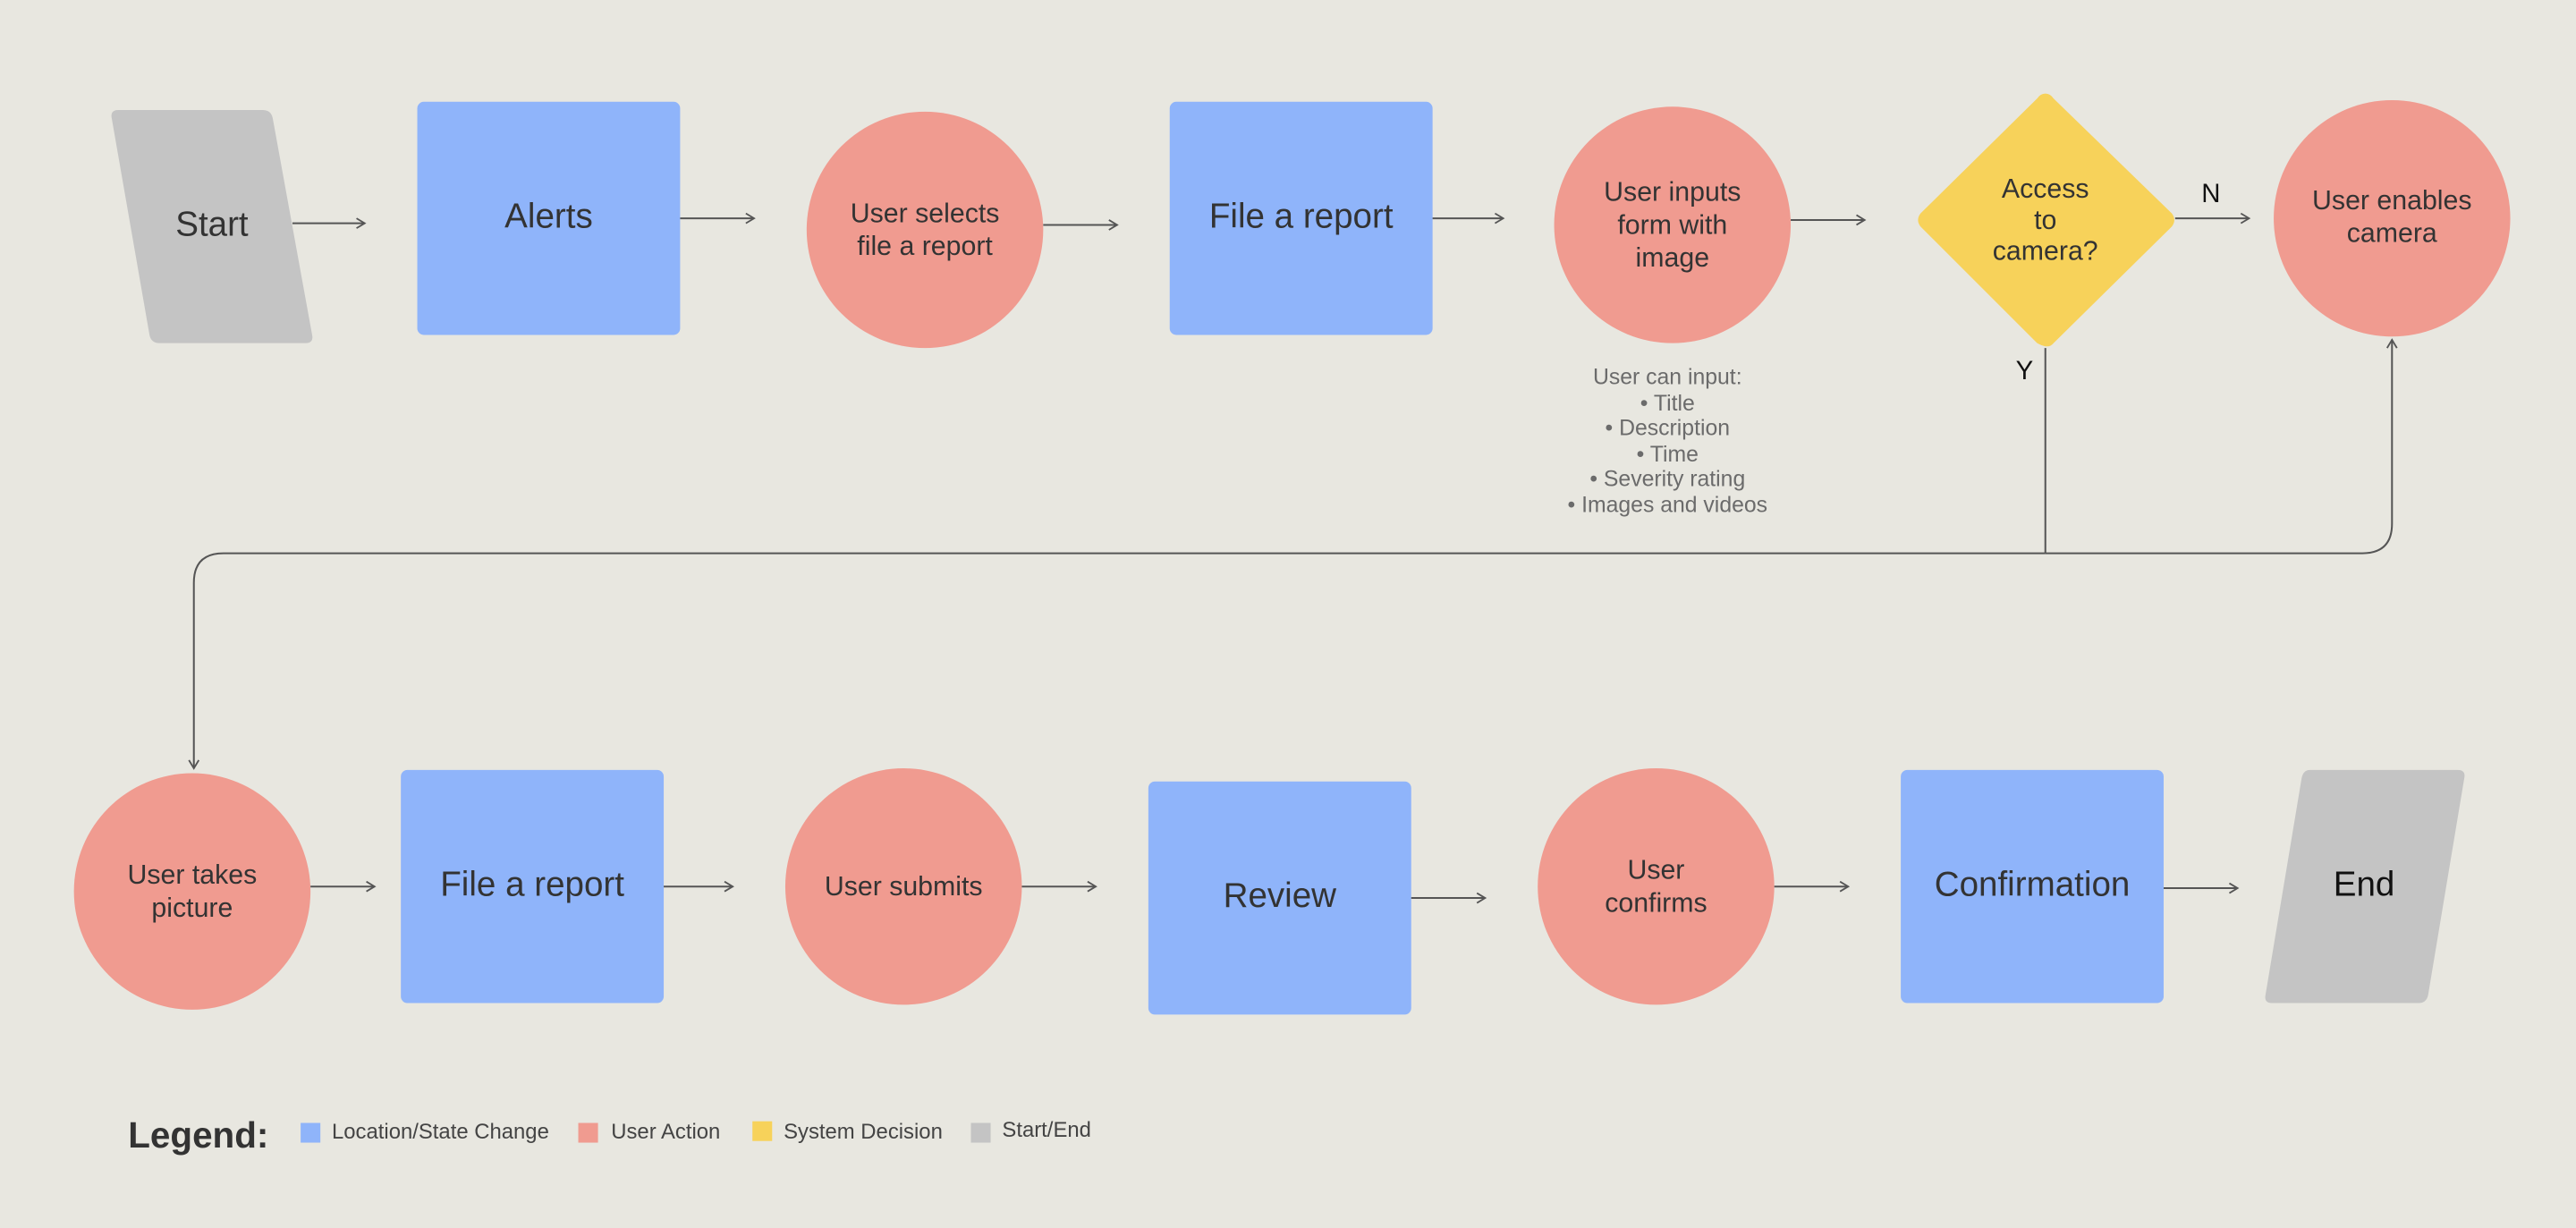 The image size is (2576, 1228). What do you see at coordinates (980, 1132) in the screenshot?
I see `legend-swatch-start-end` at bounding box center [980, 1132].